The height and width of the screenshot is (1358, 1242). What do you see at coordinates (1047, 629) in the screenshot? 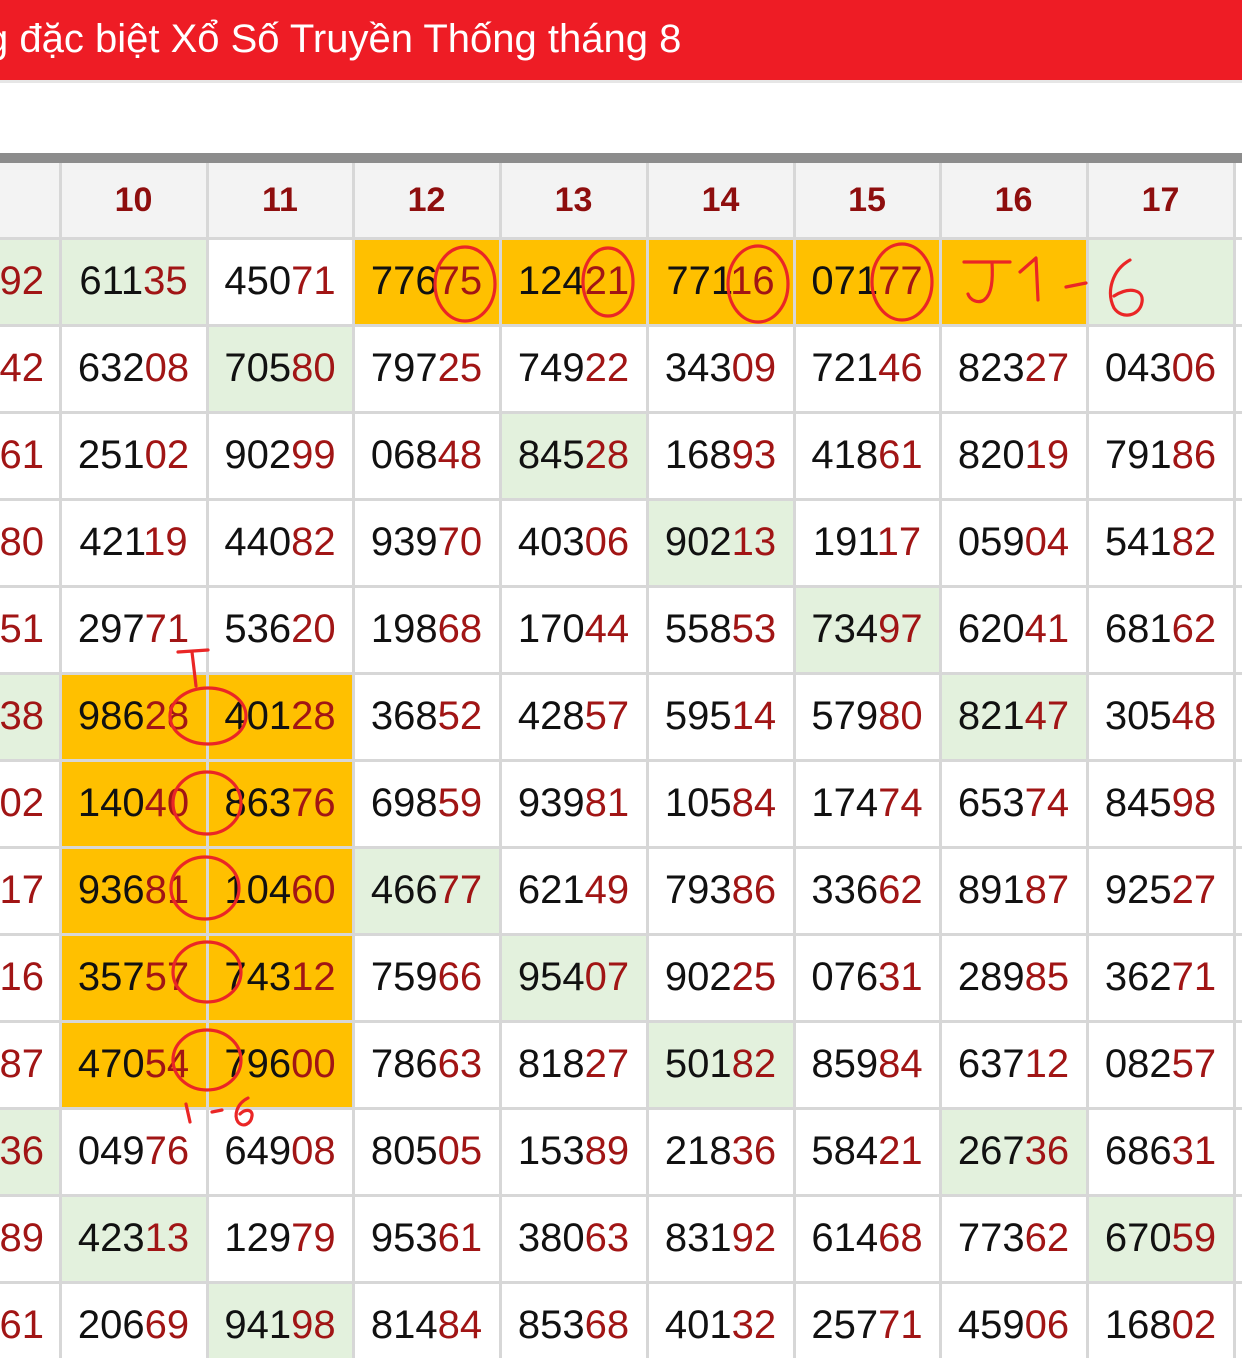
I see `number-tail-digits: 41` at bounding box center [1047, 629].